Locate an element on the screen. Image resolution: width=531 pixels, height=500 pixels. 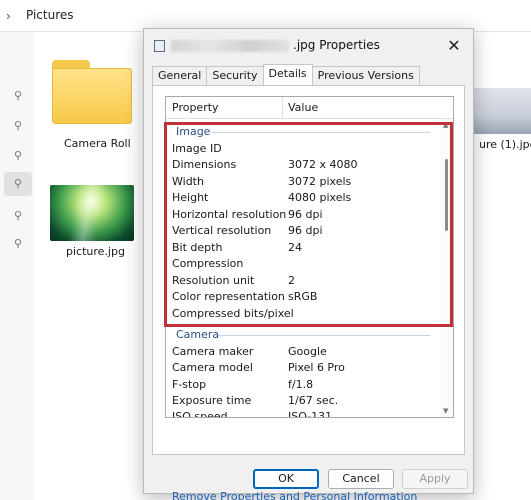
ok-button: OK is located at coordinates (286, 479).